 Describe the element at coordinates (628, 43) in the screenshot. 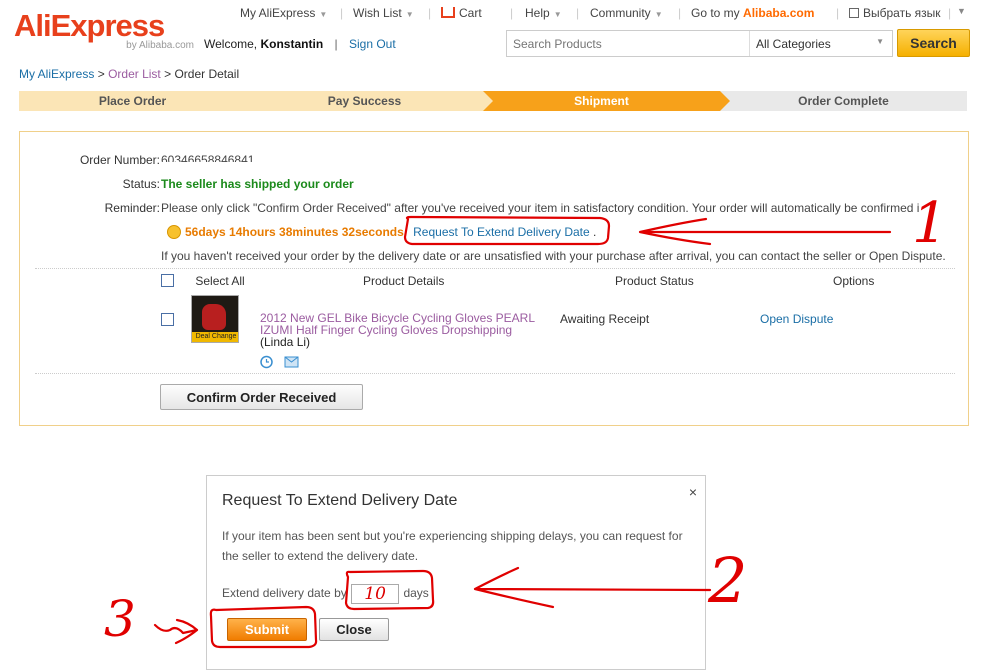

I see `search-input` at that location.